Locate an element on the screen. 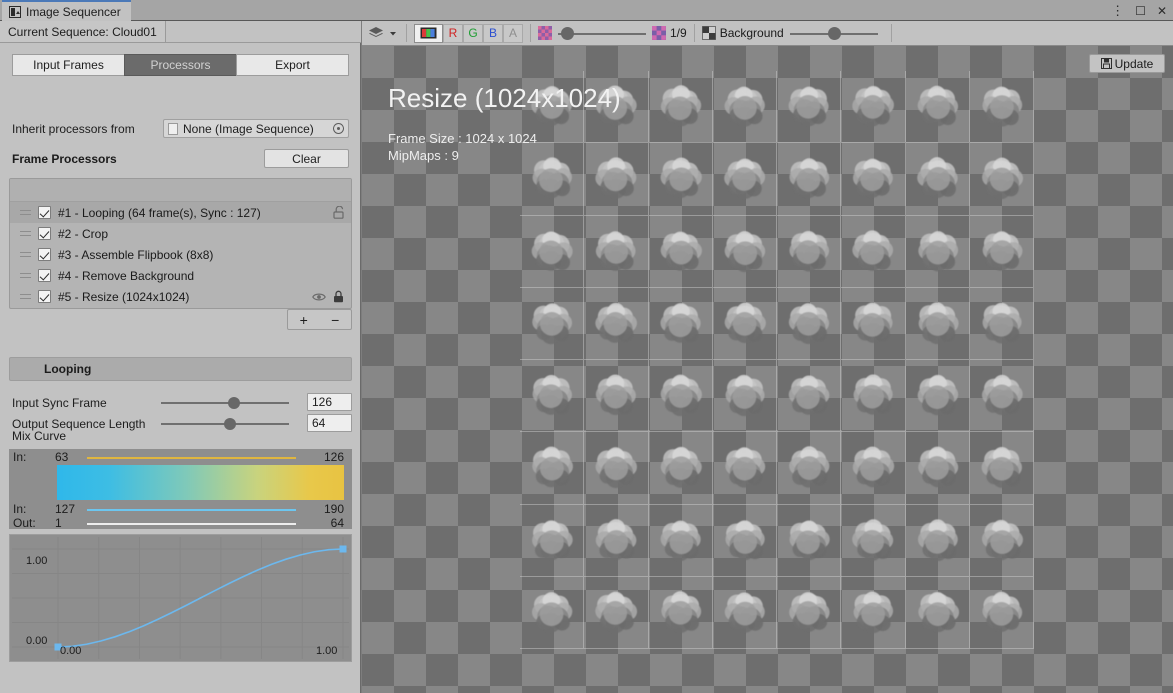 This screenshot has height=693, width=1173. tab-image-sequencer: Image Sequencer is located at coordinates (66, 10).